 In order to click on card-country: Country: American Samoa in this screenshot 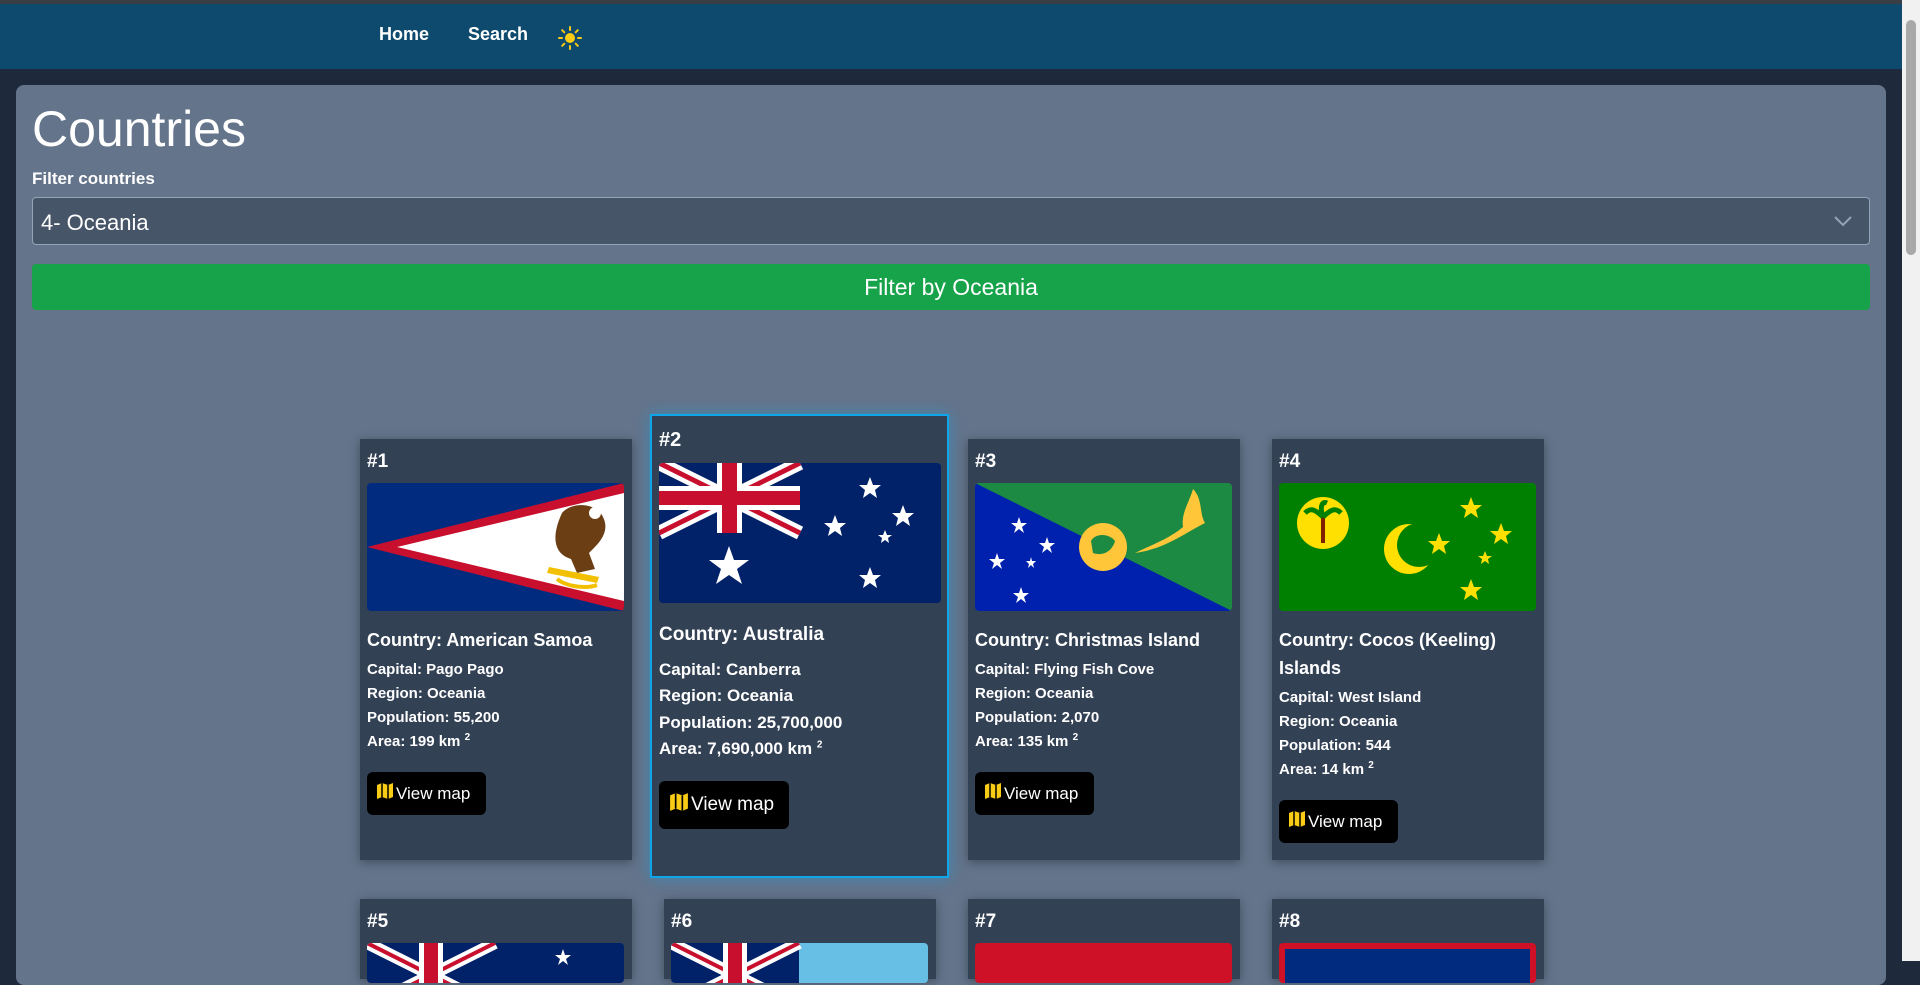, I will do `click(480, 640)`.